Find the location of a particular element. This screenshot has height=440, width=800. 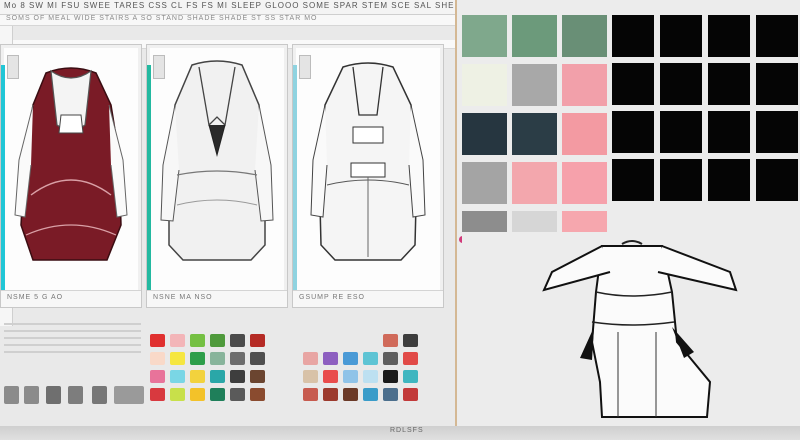

color-palette-left is located at coordinates (207, 367).